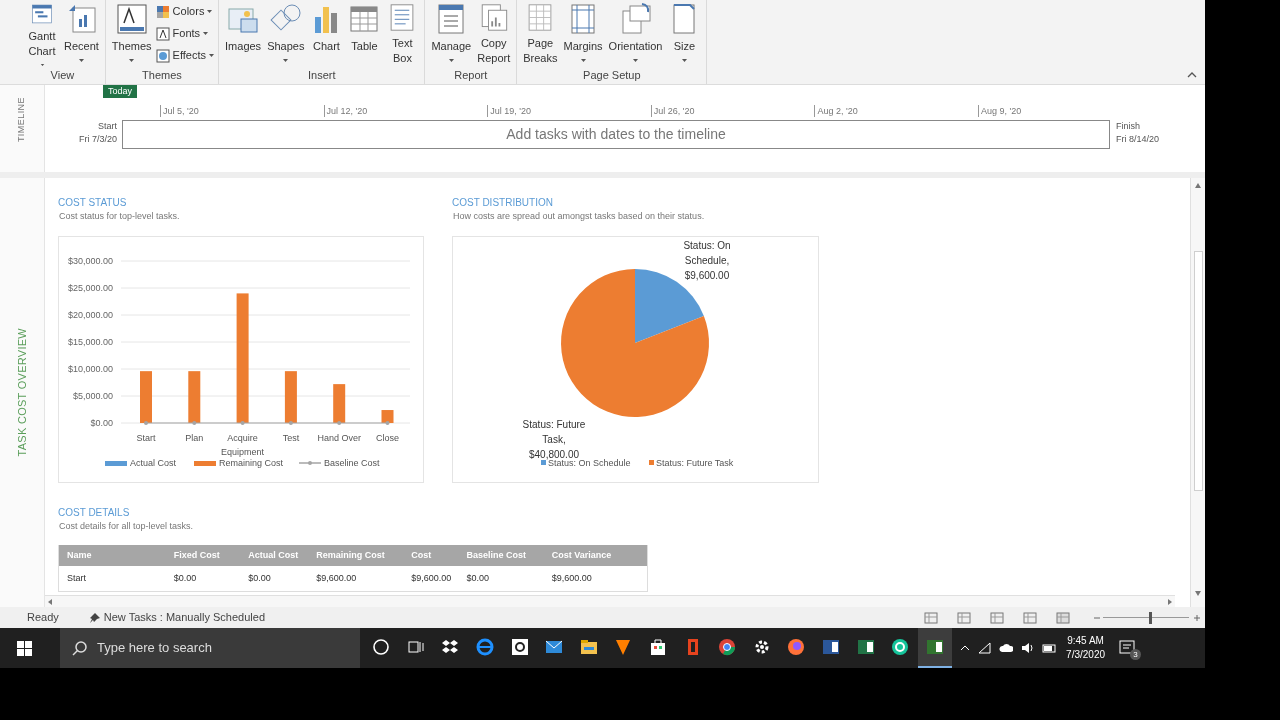  What do you see at coordinates (471, 75) in the screenshot?
I see `ribbon-group-label: Report` at bounding box center [471, 75].